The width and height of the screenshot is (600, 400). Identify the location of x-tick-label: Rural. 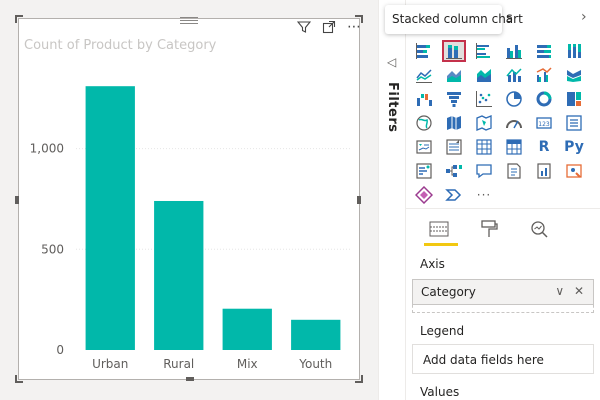
(178, 364).